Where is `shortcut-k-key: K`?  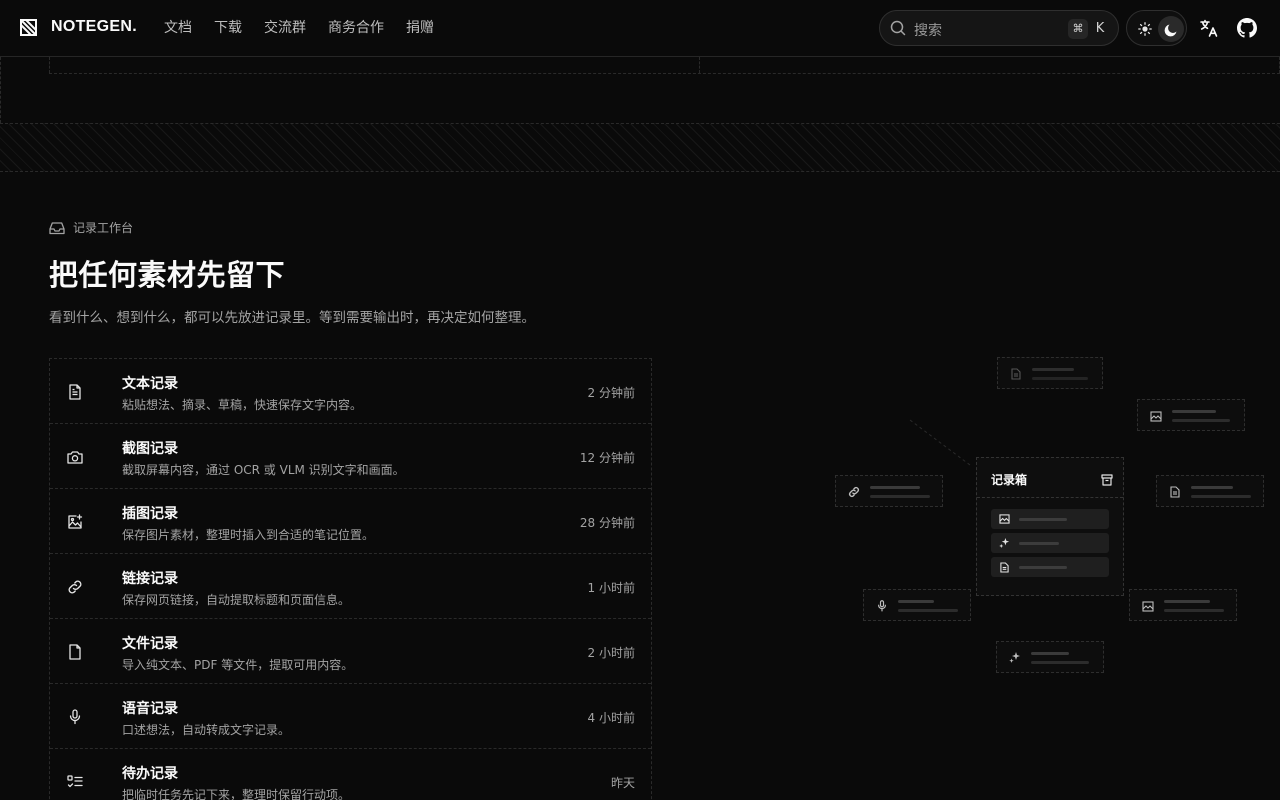
shortcut-k-key: K is located at coordinates (1100, 28).